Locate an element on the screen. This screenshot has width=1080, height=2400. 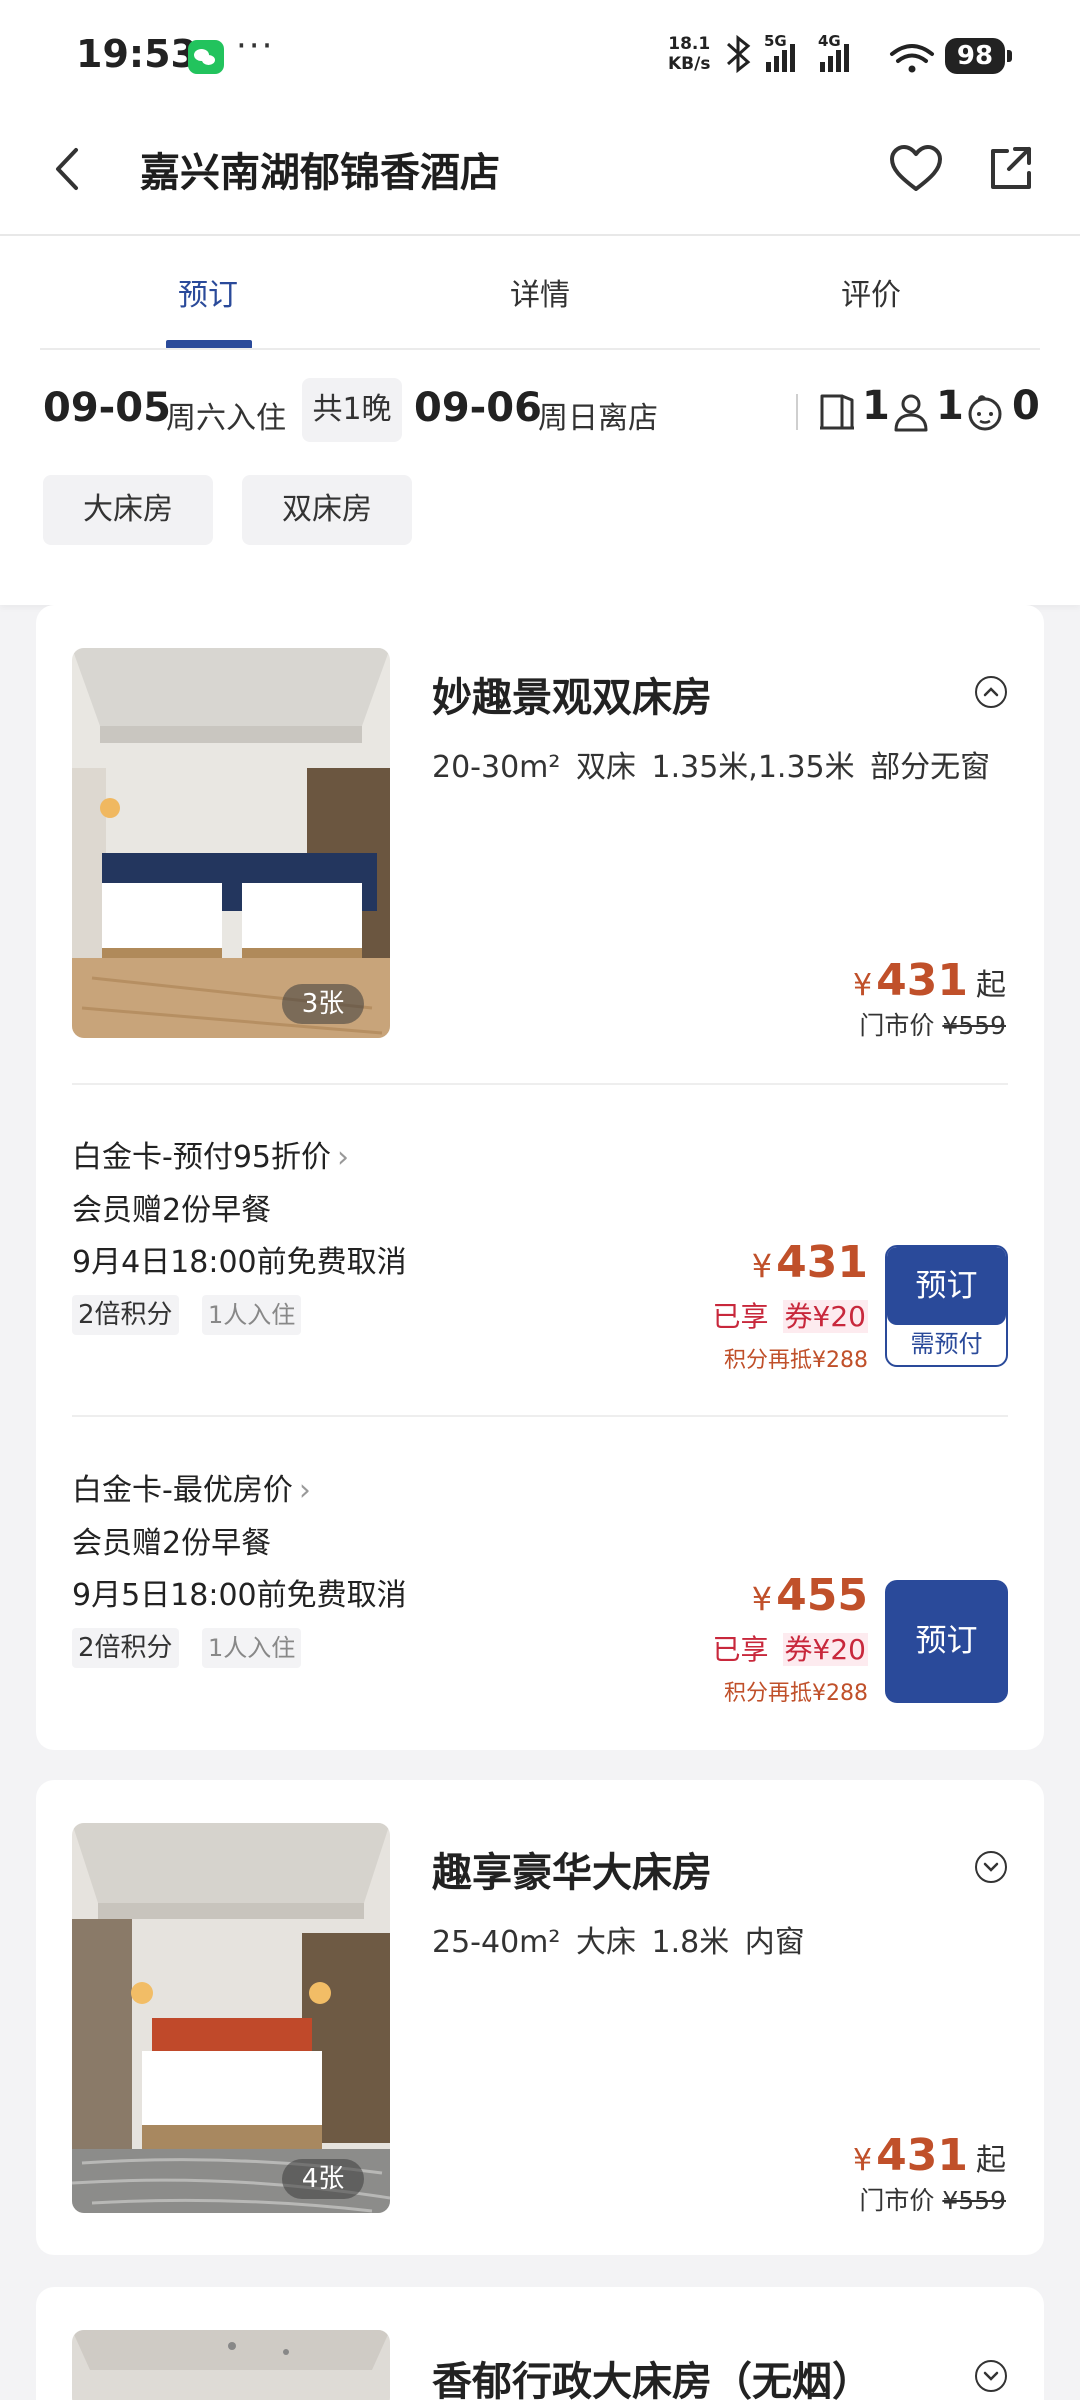
rate-plan-title: 白金卡-最优房价 › is located at coordinates (191, 1487).